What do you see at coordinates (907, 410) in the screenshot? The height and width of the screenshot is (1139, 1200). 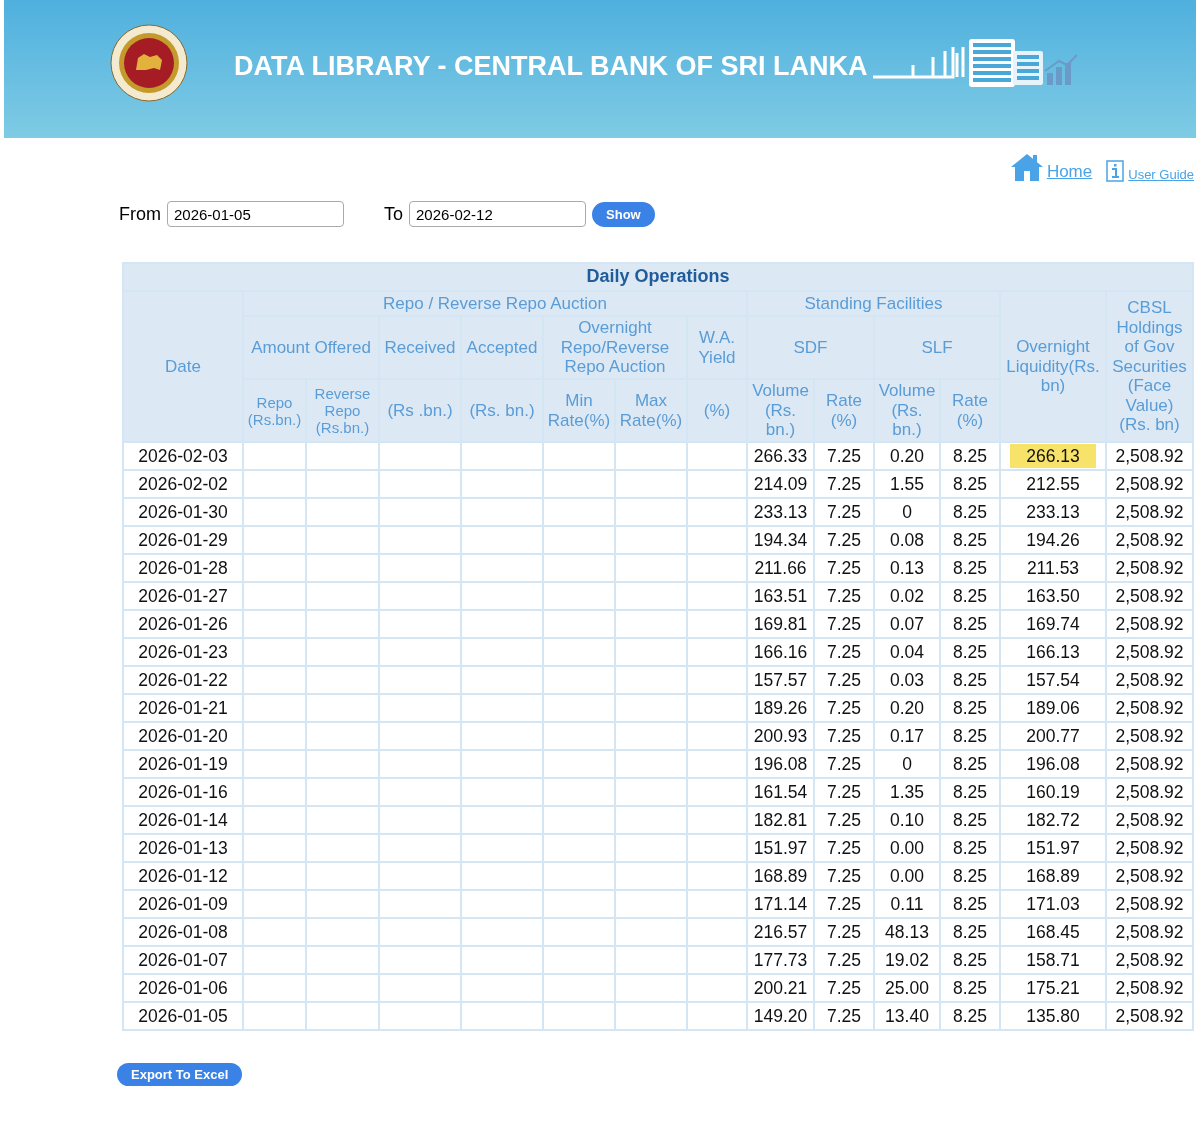 I see `column-header: Volume (Rs. bn.)` at bounding box center [907, 410].